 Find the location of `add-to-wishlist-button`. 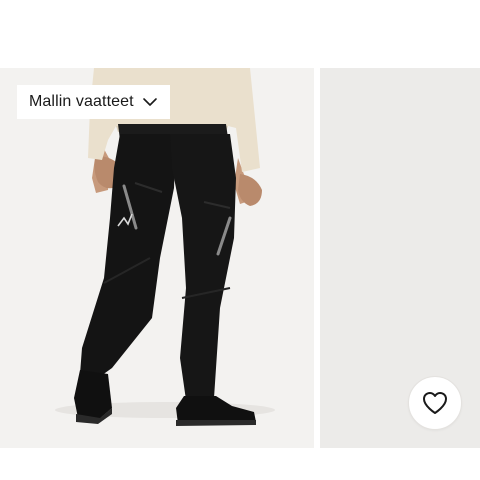

add-to-wishlist-button is located at coordinates (435, 403).